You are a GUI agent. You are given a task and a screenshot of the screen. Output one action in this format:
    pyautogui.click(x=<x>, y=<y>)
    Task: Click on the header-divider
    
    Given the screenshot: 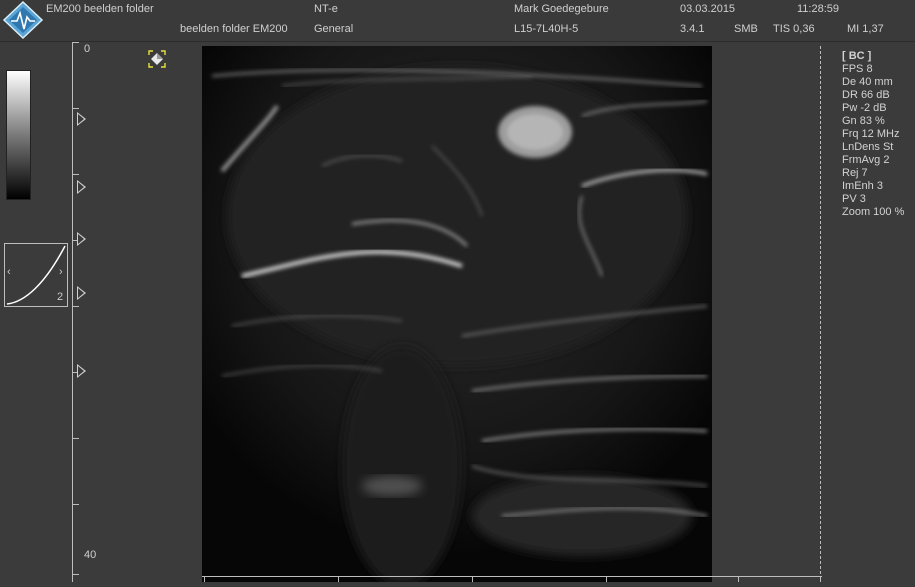 What is the action you would take?
    pyautogui.click(x=457, y=41)
    